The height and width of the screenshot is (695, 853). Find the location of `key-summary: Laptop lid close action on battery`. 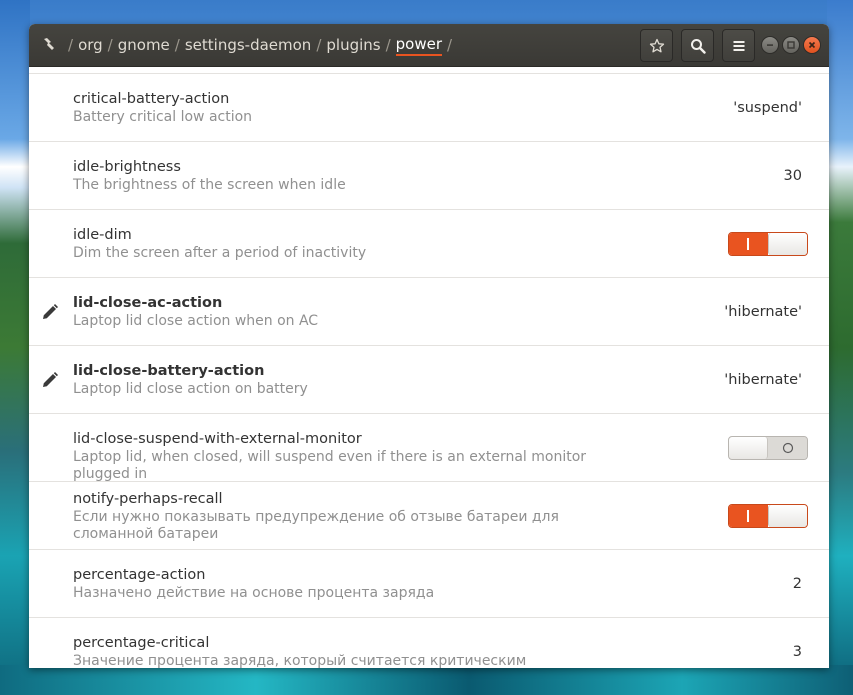

key-summary: Laptop lid close action on battery is located at coordinates (190, 389).